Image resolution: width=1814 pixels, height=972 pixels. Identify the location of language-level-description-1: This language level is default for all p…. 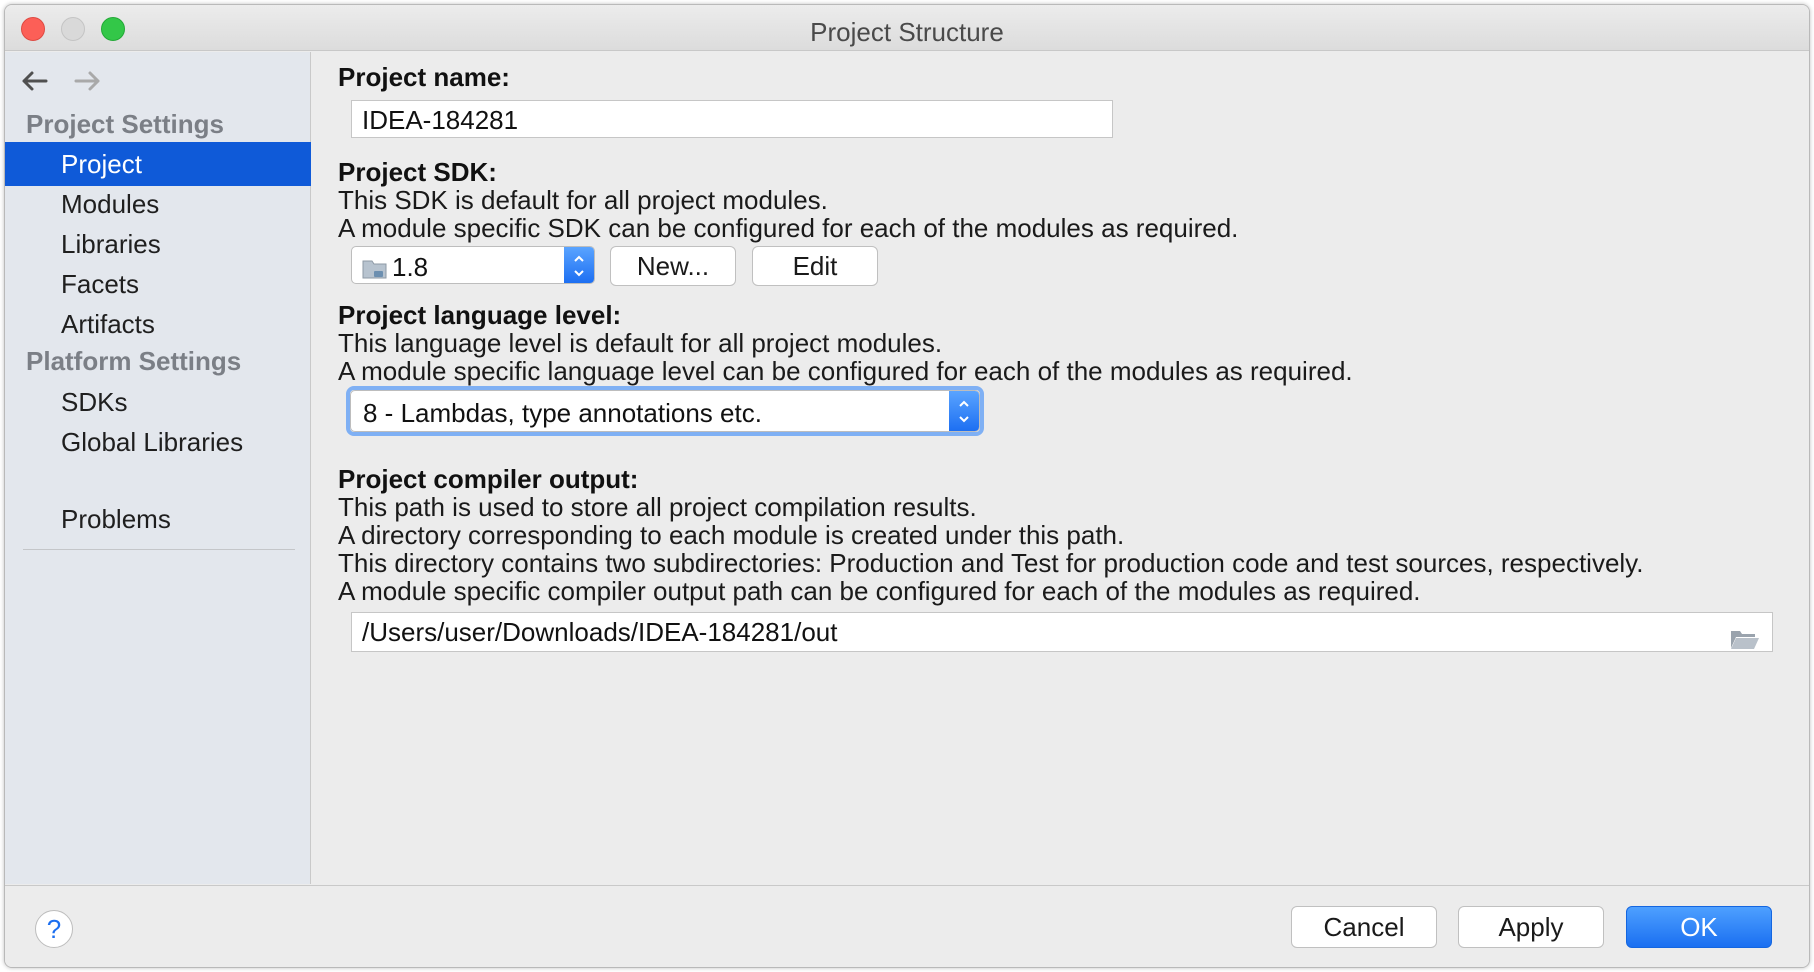
(640, 343).